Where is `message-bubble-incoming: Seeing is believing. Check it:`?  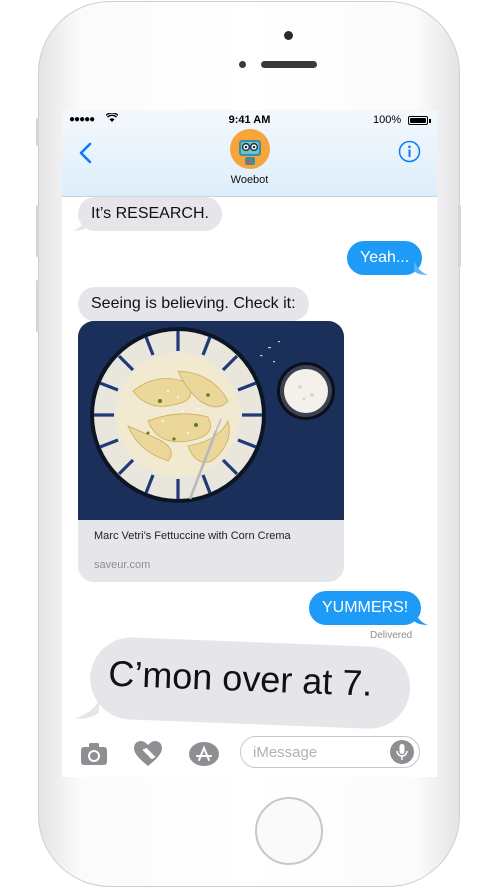
message-bubble-incoming: Seeing is believing. Check it: is located at coordinates (193, 304).